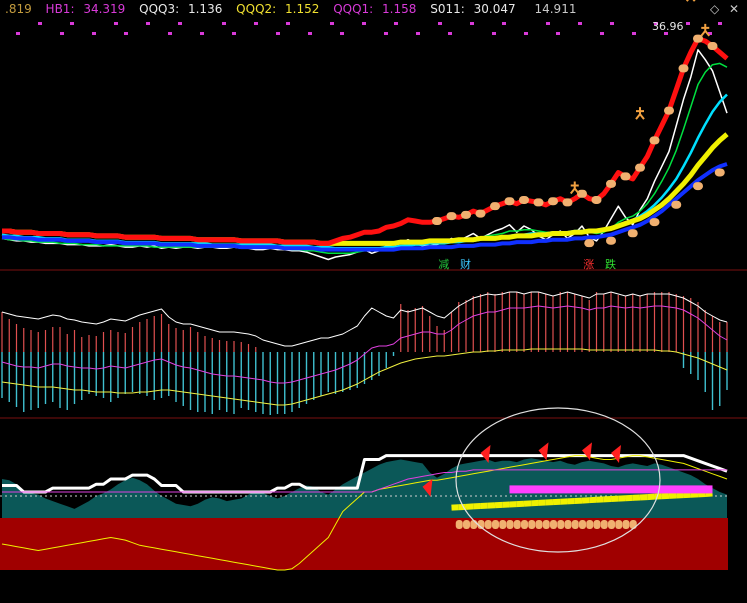 This screenshot has height=603, width=747. Describe the element at coordinates (278, 9) in the screenshot. I see `header-item-3: QQQ2: 1.152` at that location.